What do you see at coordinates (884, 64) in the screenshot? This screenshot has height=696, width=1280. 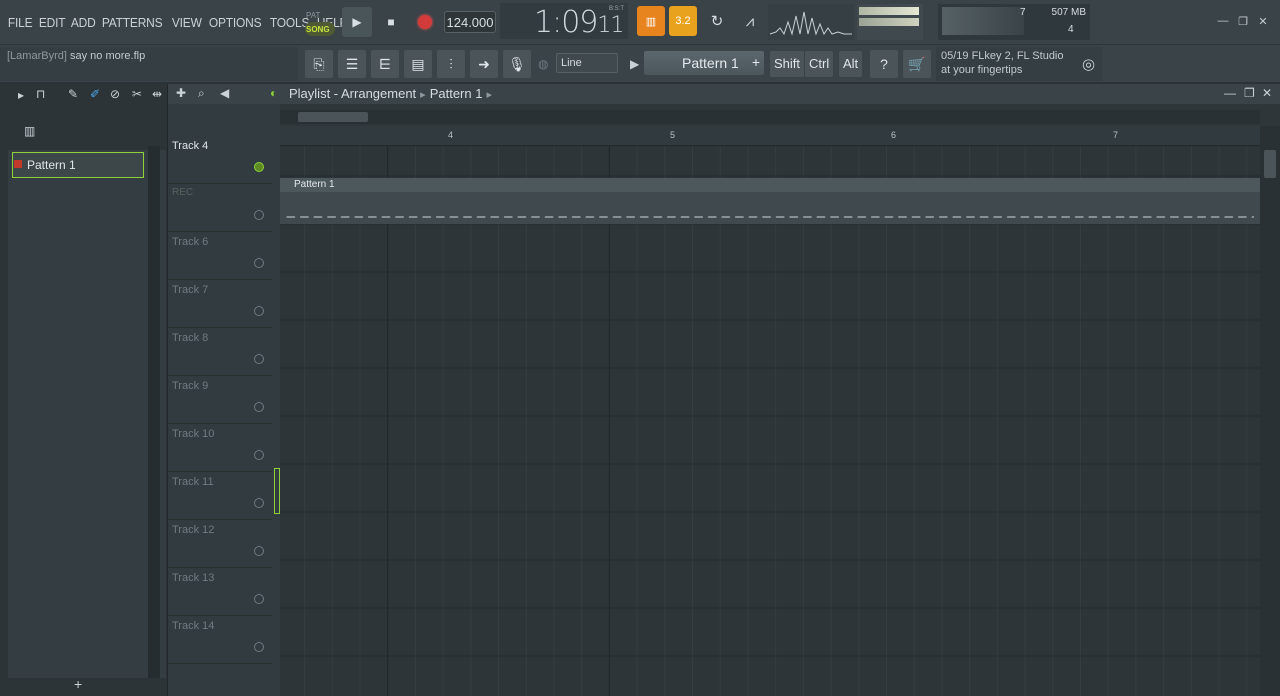 I see `help-button: ?` at bounding box center [884, 64].